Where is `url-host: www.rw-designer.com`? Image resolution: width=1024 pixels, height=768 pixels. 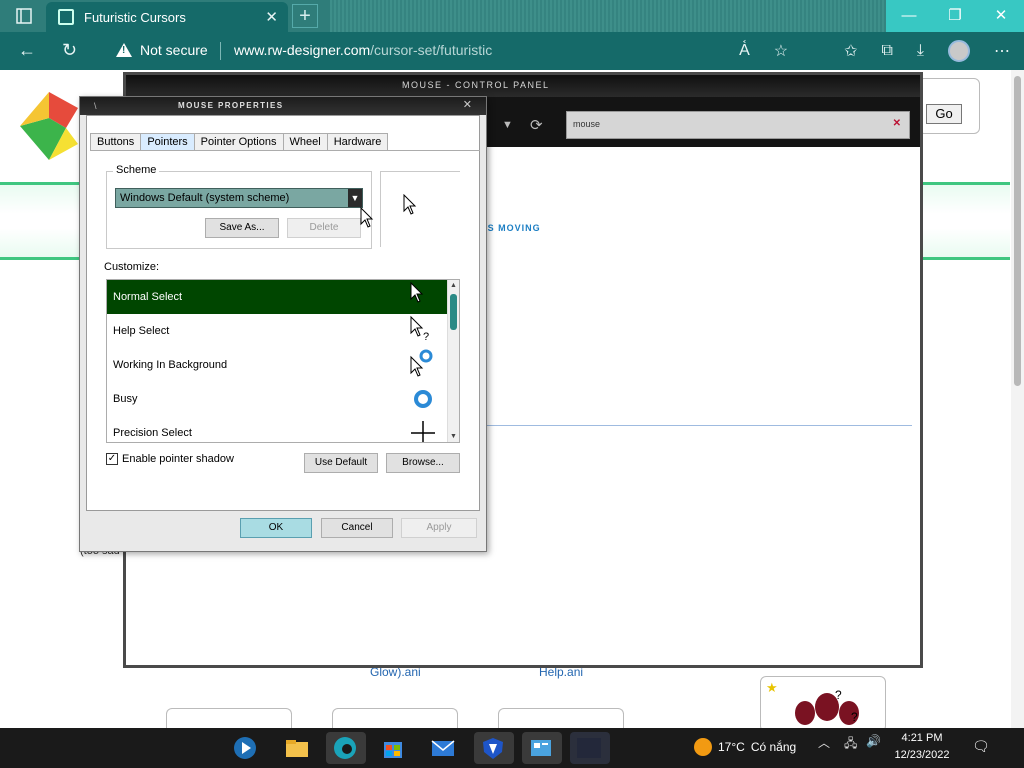
url-host: www.rw-designer.com is located at coordinates (302, 50).